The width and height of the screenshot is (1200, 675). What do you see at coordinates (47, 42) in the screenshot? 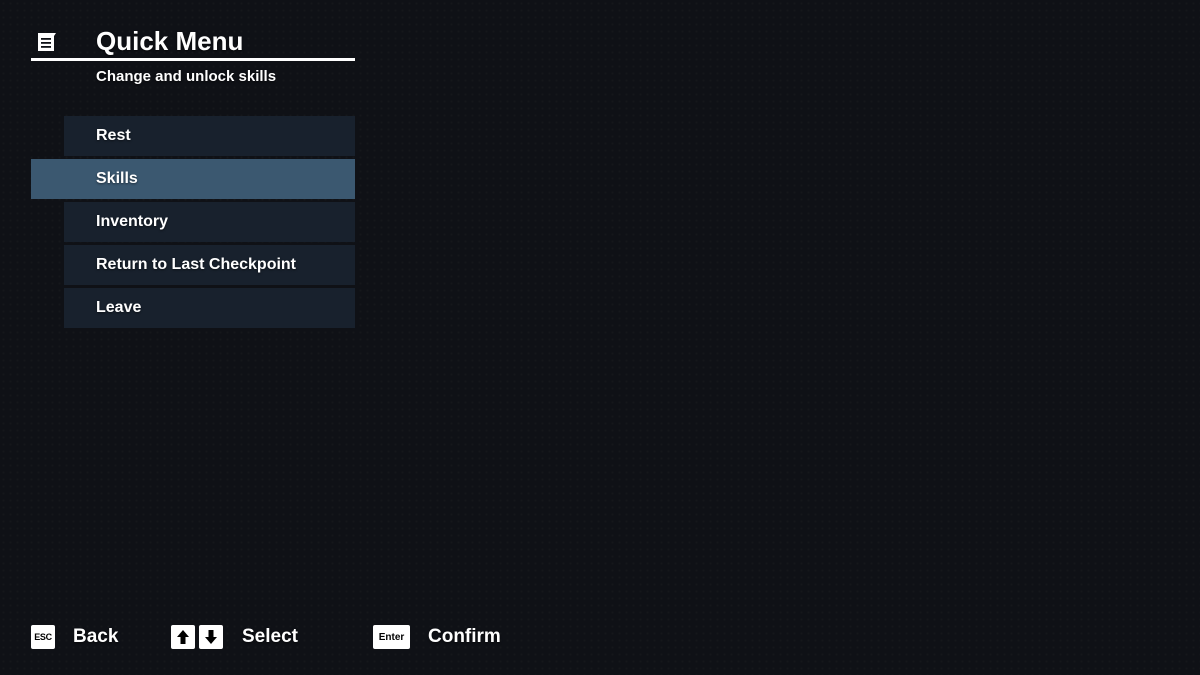
I see `scroll-menu-icon` at bounding box center [47, 42].